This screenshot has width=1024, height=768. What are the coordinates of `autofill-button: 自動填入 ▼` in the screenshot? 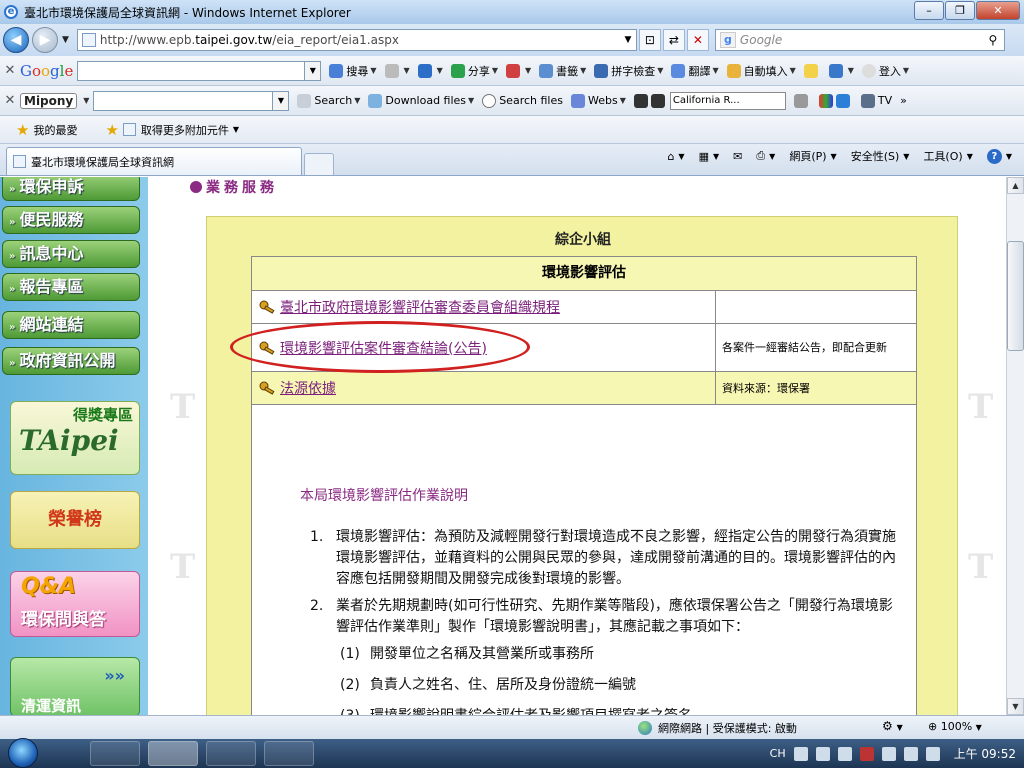 It's located at (761, 71).